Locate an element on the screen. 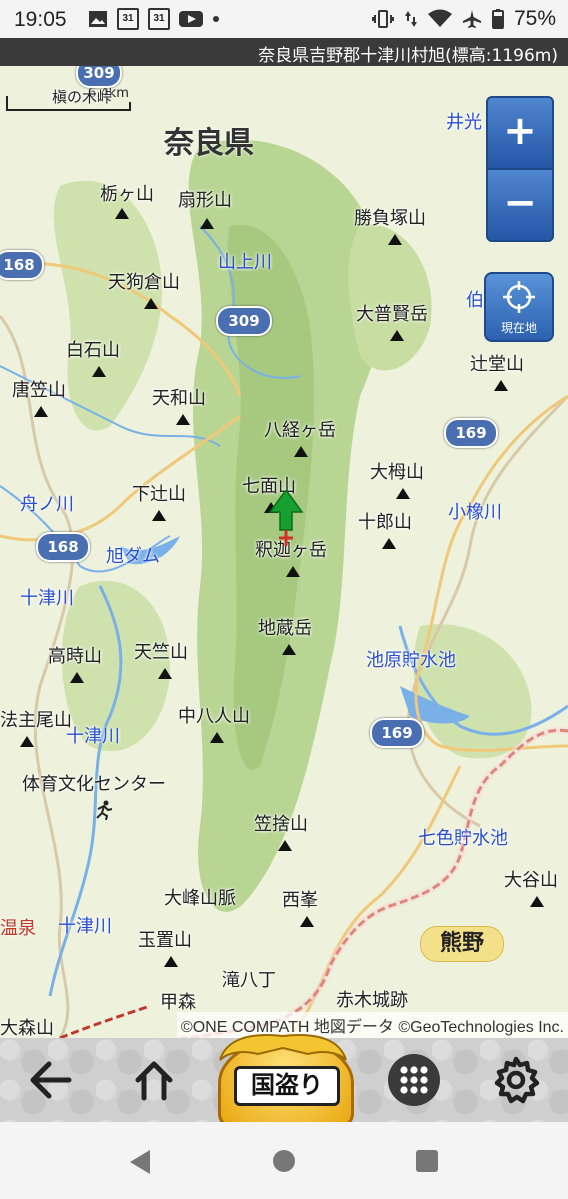 This screenshot has width=568, height=1199. bottom-app-bar: 国盗り is located at coordinates (284, 1081).